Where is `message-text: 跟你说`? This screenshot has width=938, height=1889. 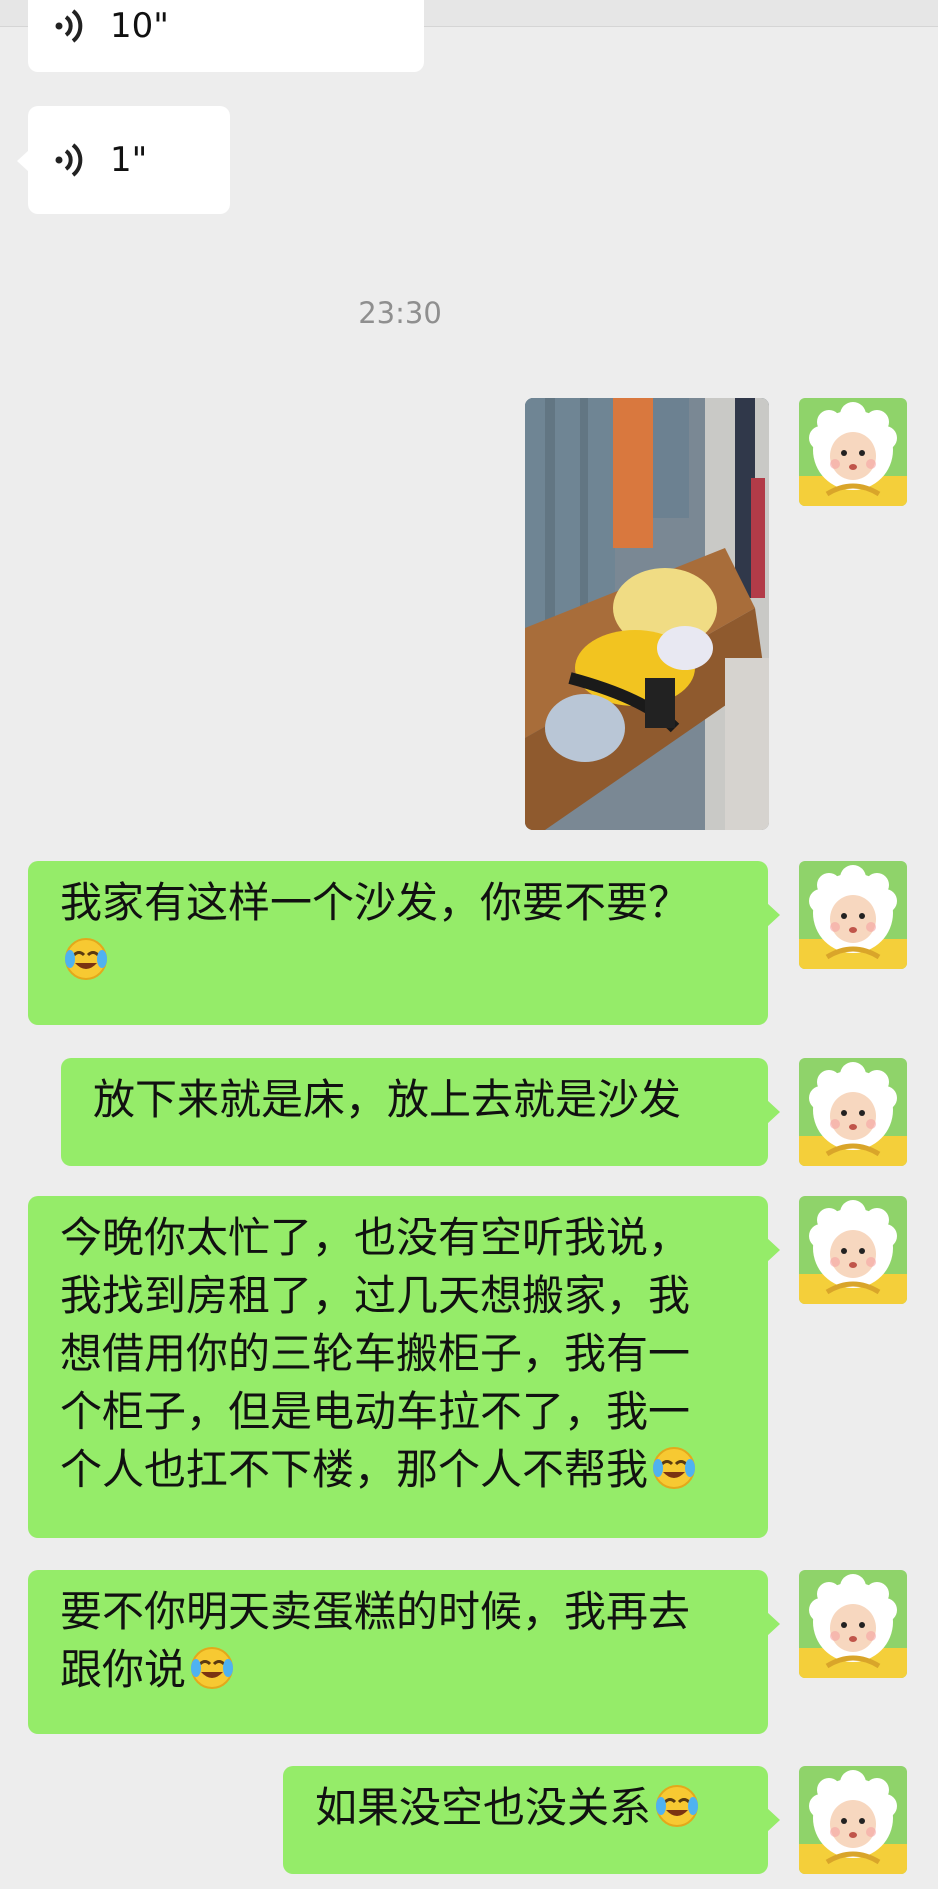
message-text: 跟你说 is located at coordinates (123, 1669).